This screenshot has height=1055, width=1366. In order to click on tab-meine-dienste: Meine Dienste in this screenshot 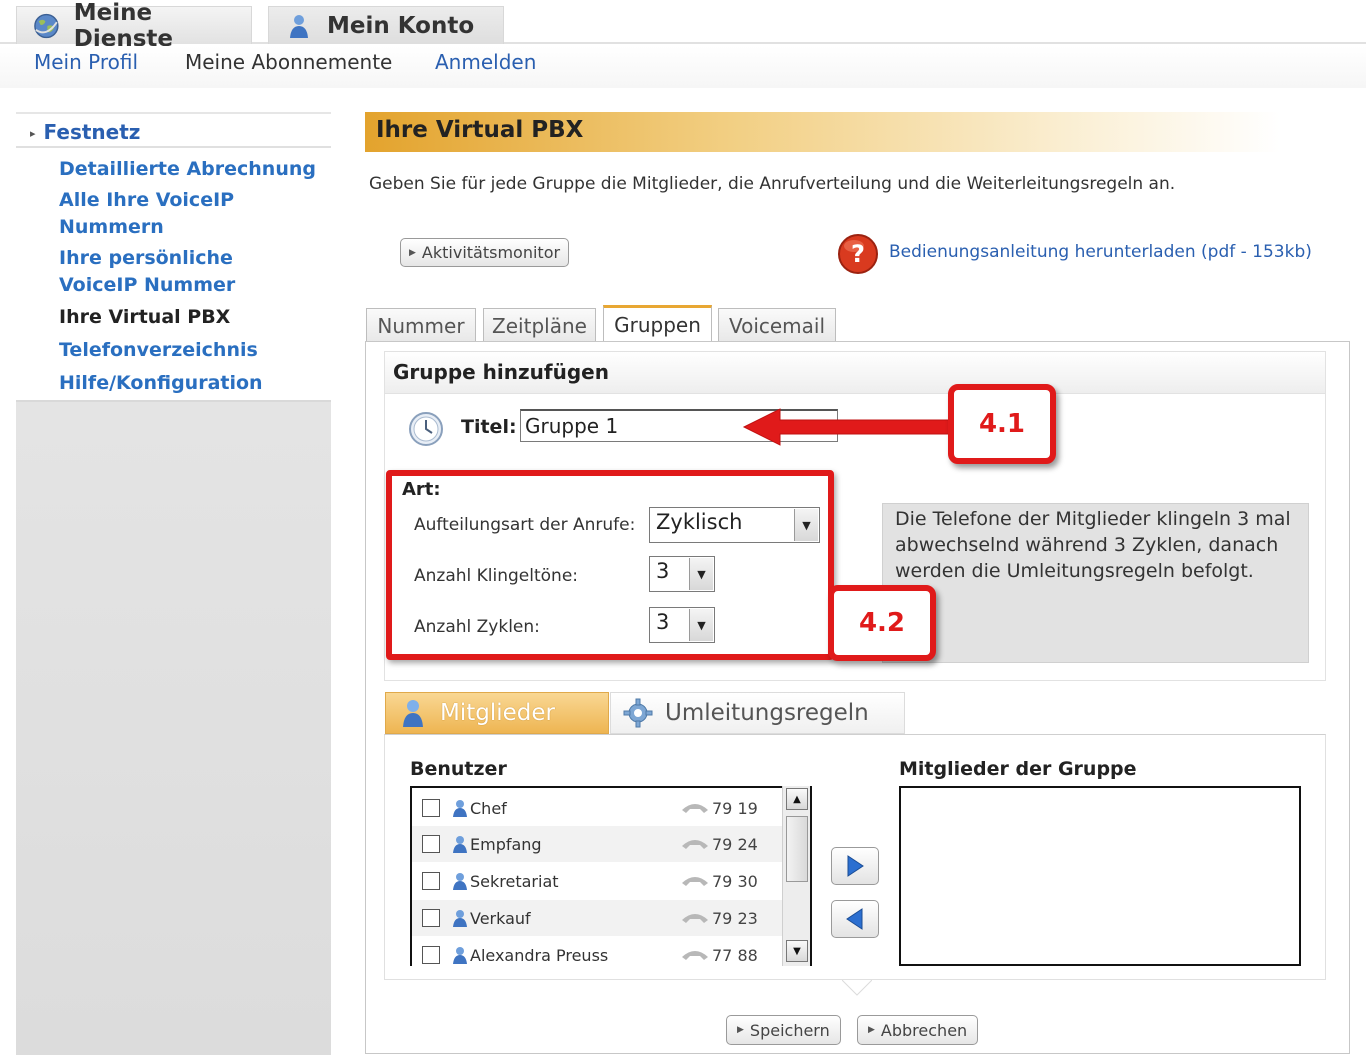, I will do `click(134, 26)`.